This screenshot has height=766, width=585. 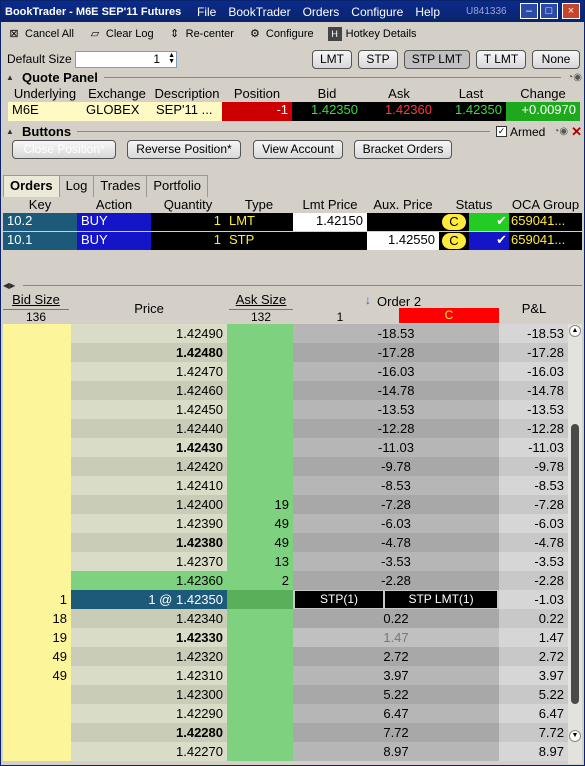 I want to click on price-cell: 1.42360, so click(x=149, y=580).